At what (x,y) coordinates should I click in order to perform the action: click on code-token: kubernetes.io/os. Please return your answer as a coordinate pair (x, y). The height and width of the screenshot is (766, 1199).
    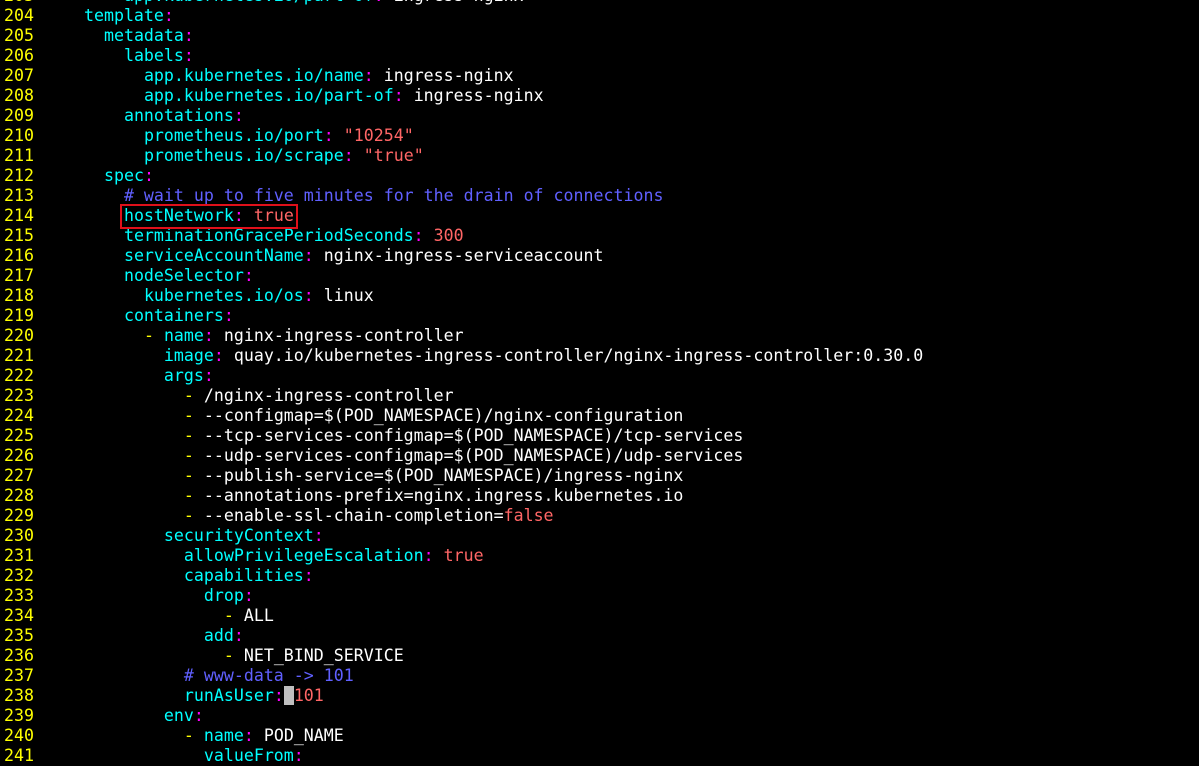
    Looking at the image, I should click on (223, 295).